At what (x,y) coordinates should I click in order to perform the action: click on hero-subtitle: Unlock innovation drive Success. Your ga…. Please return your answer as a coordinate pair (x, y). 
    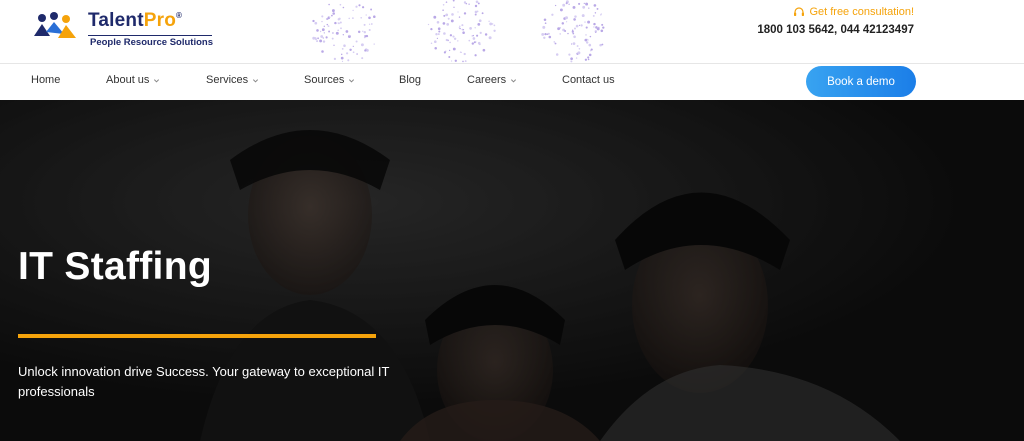
    Looking at the image, I should click on (204, 381).